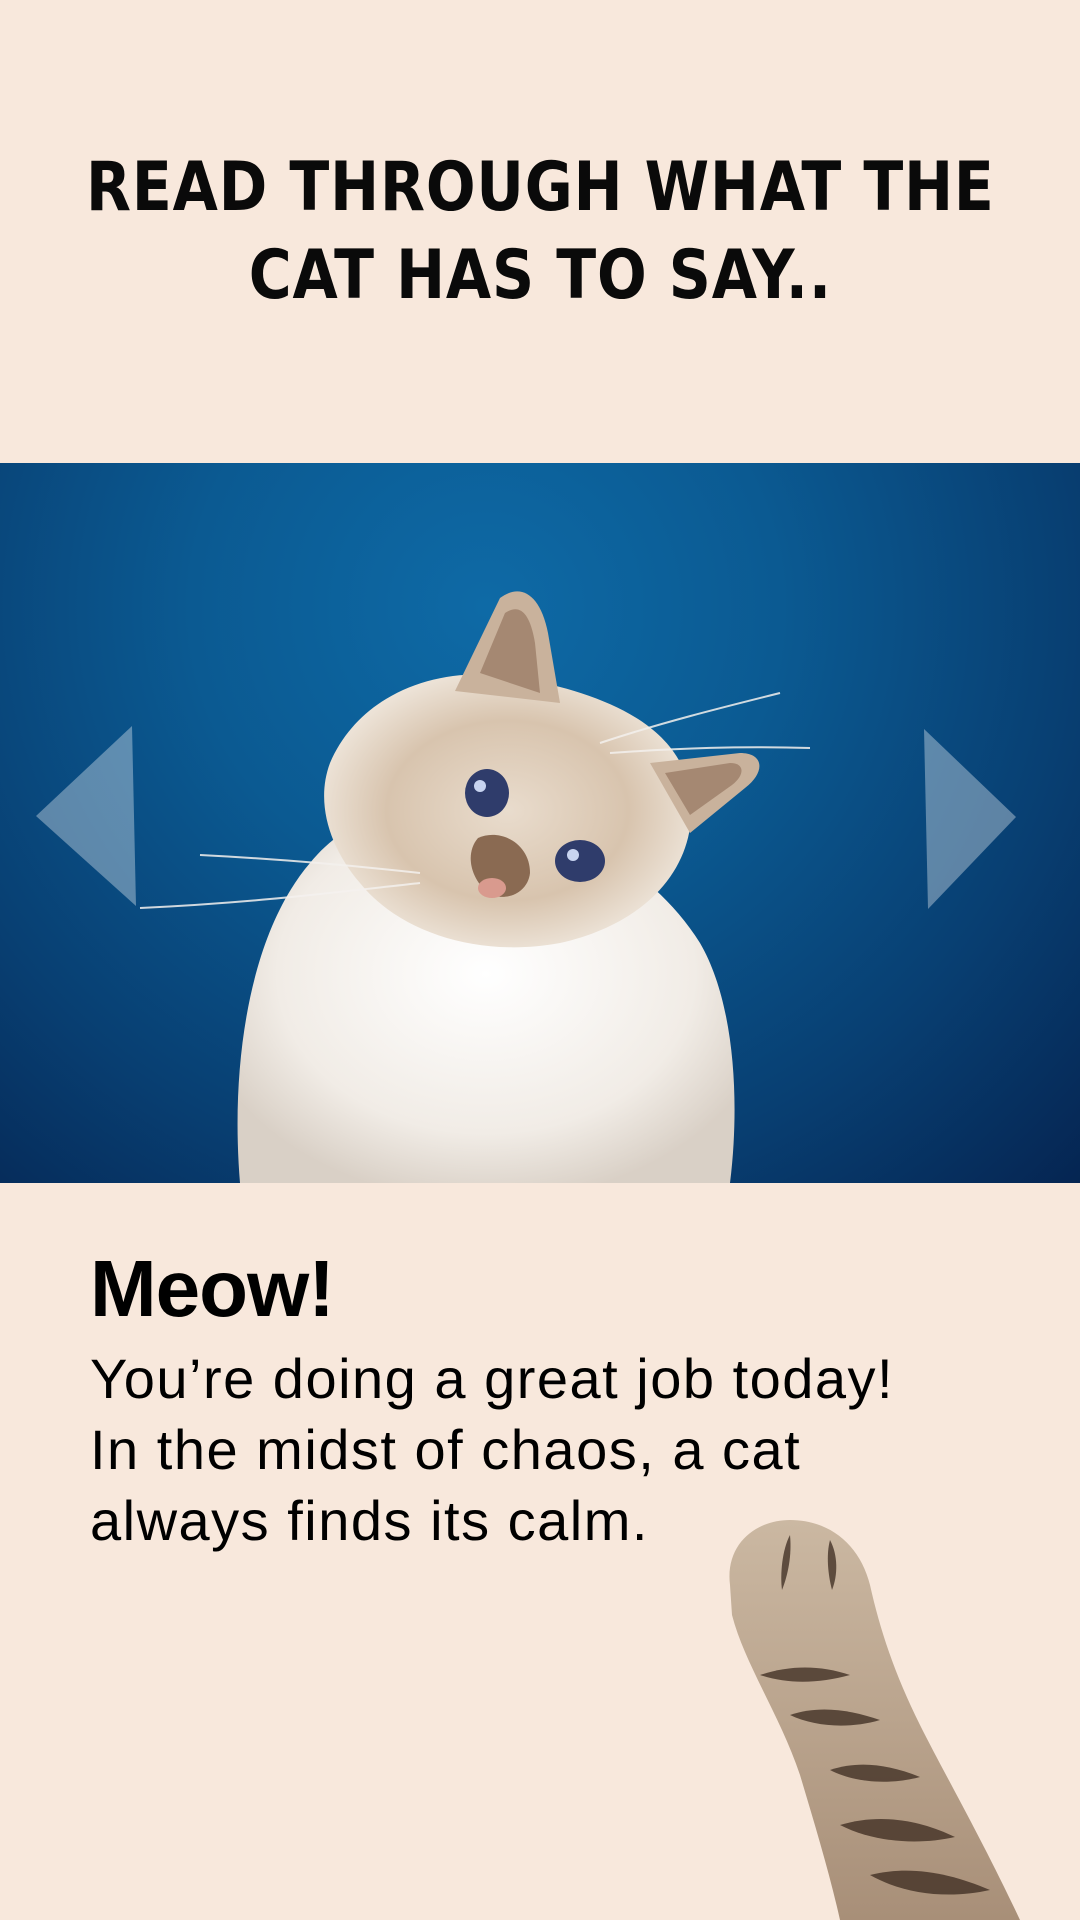  I want to click on message-line-3: always finds its calm., so click(369, 1520).